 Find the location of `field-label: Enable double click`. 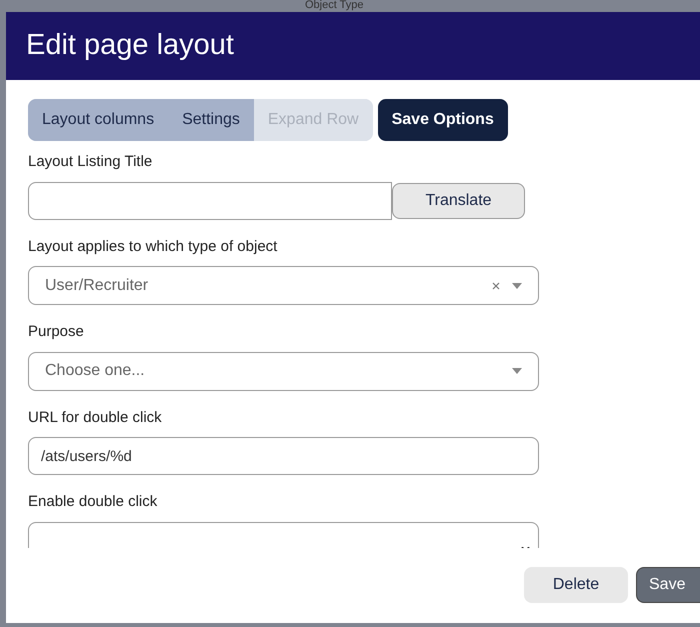

field-label: Enable double click is located at coordinates (93, 502).